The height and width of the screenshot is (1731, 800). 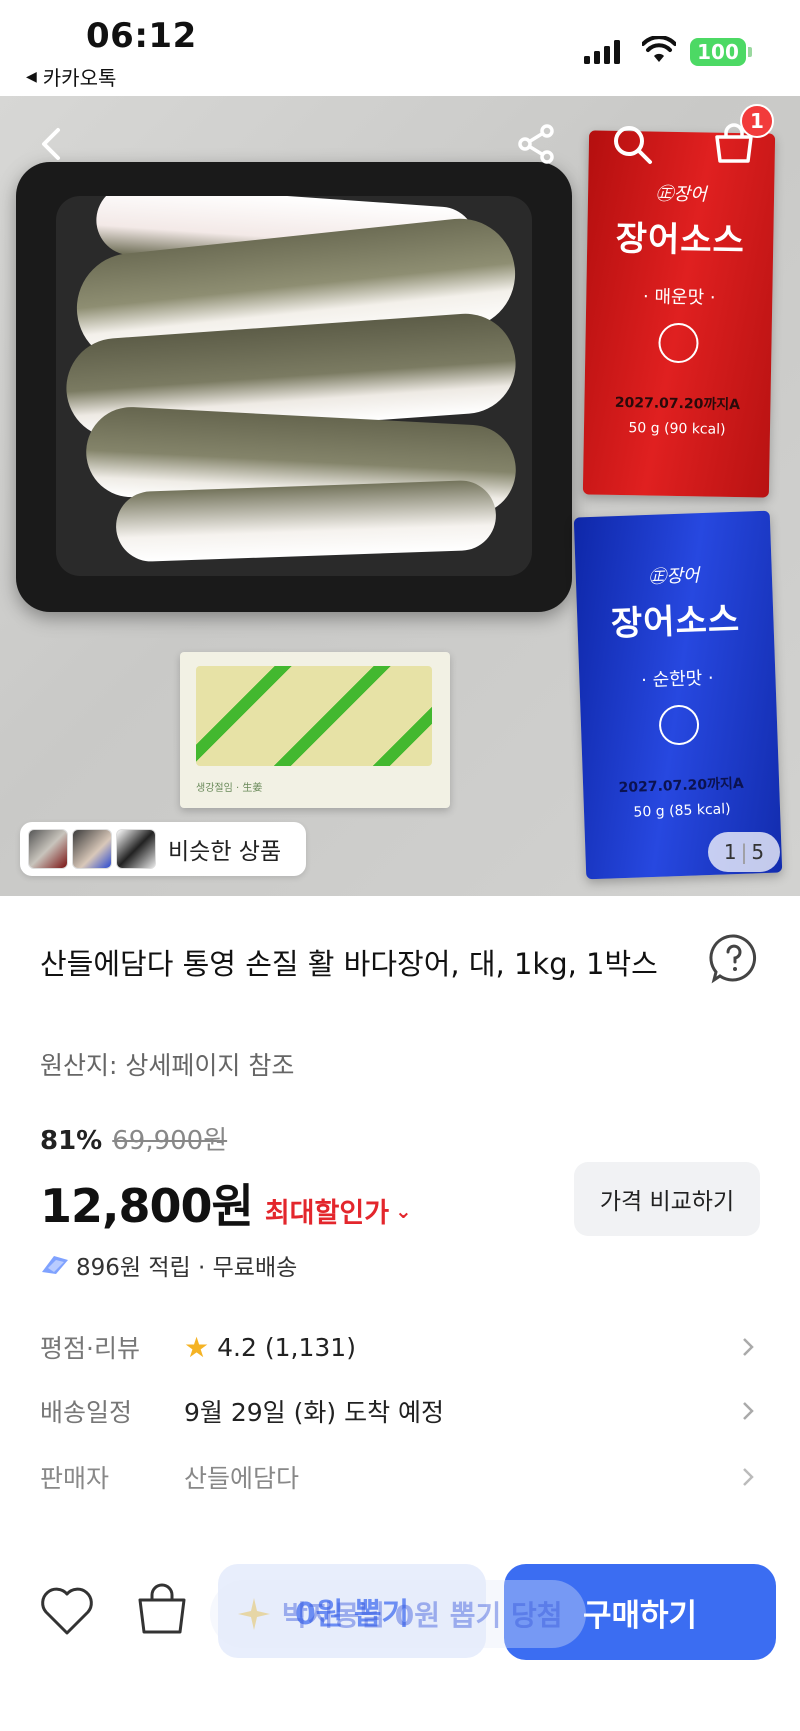 What do you see at coordinates (242, 1478) in the screenshot?
I see `seller-value: 산들에담다` at bounding box center [242, 1478].